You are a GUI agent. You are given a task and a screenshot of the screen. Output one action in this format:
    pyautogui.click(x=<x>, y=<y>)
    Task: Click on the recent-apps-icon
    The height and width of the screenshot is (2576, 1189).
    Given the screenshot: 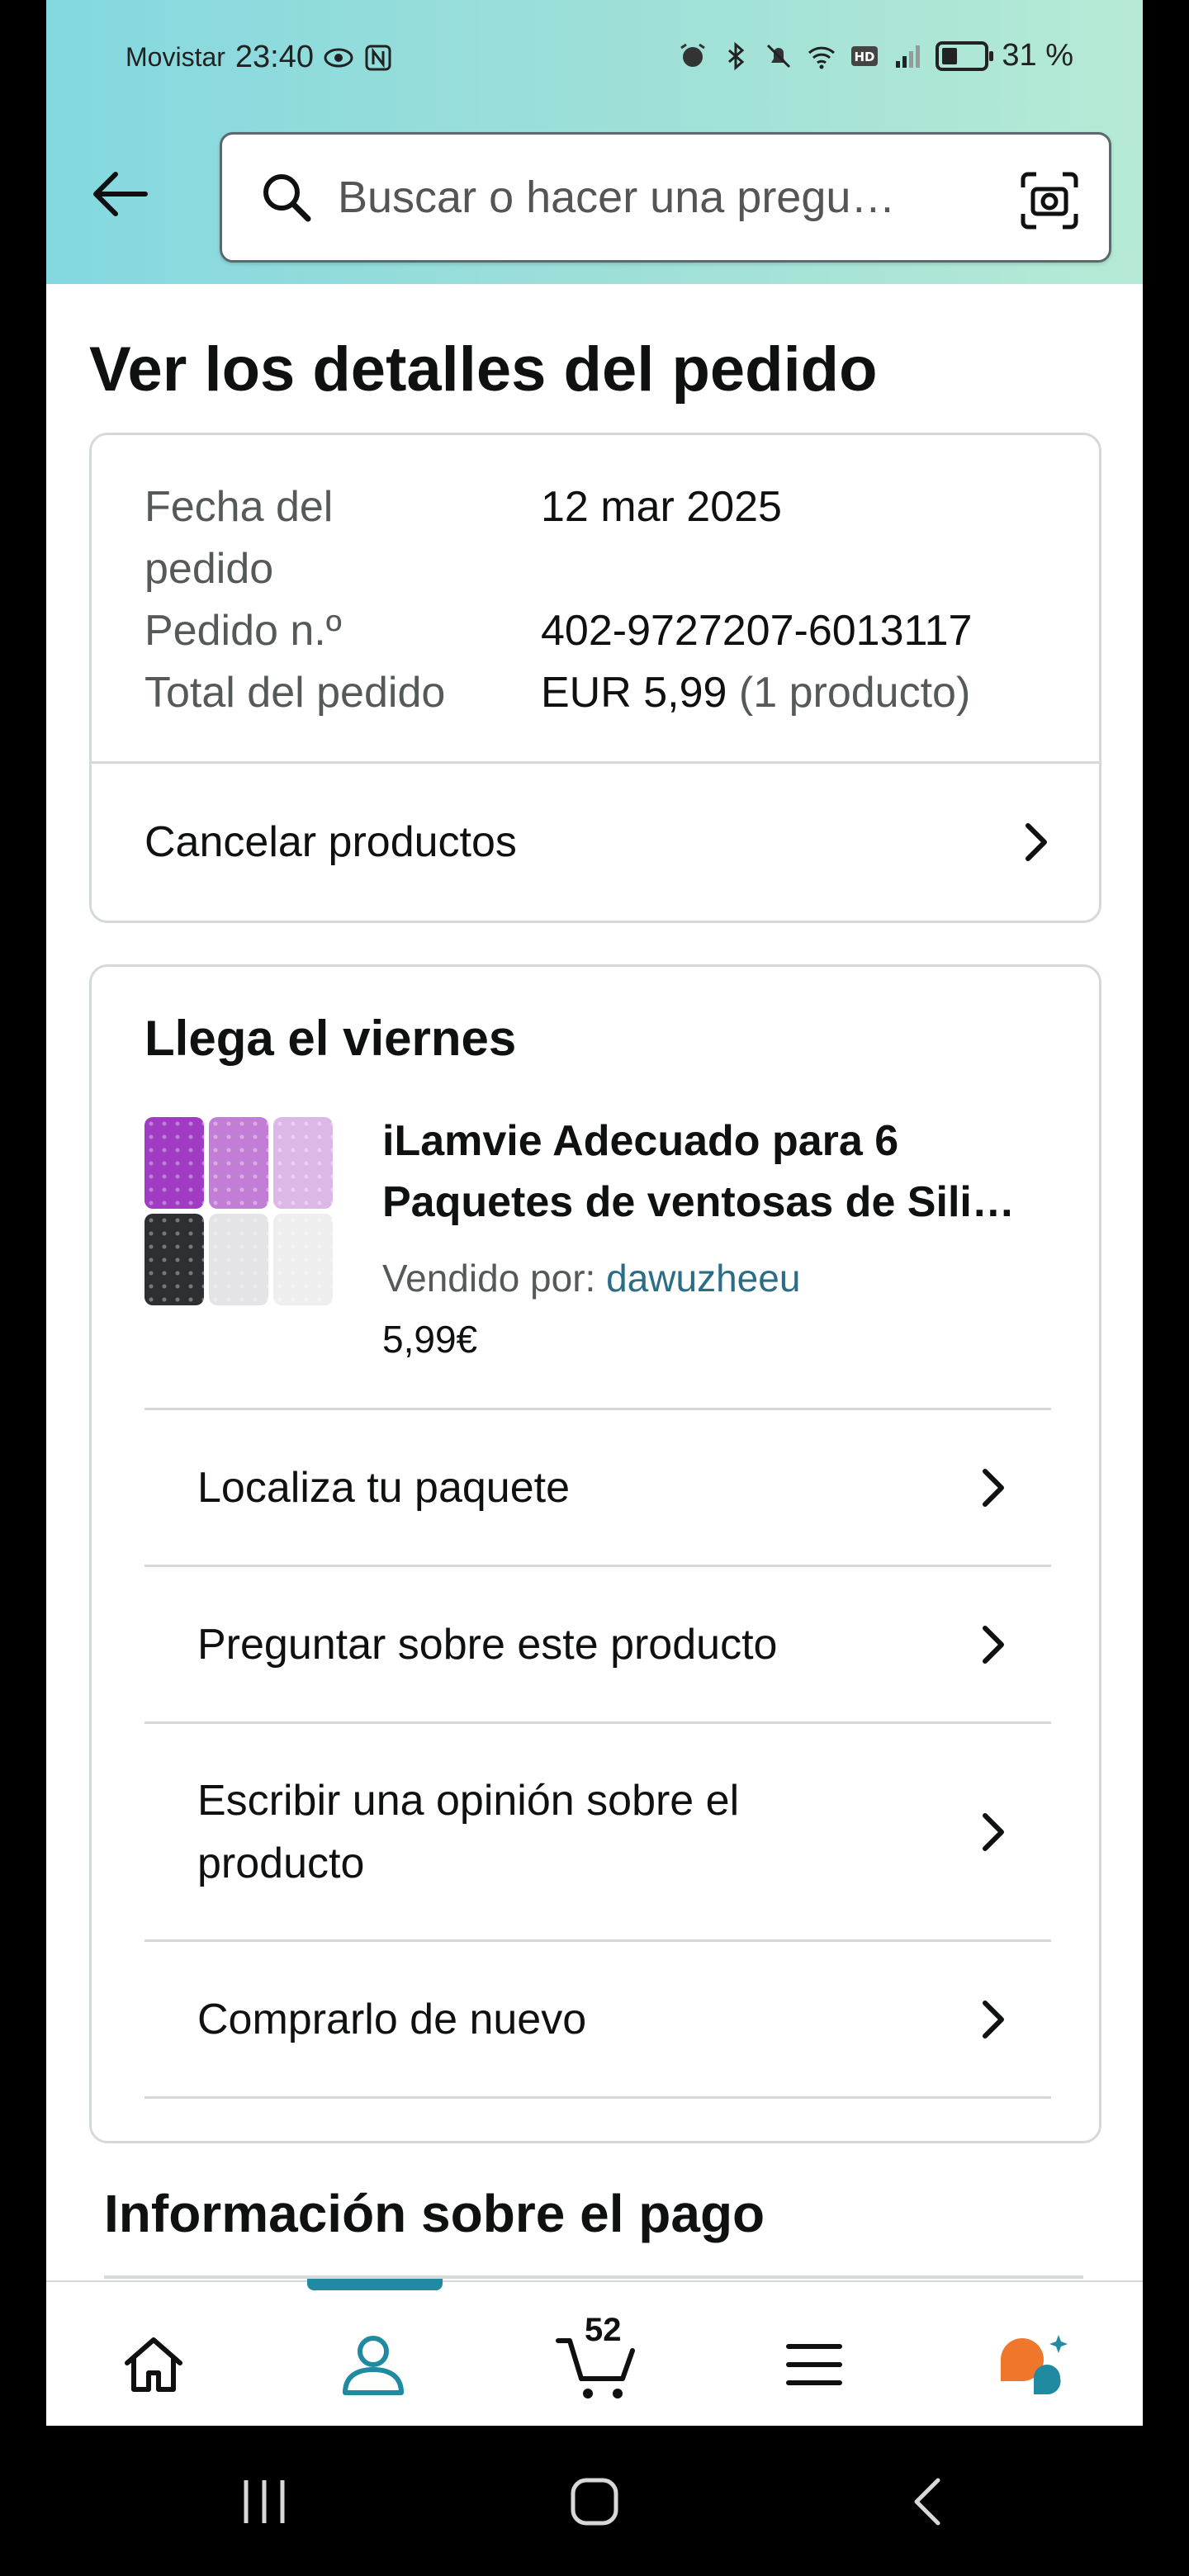 What is the action you would take?
    pyautogui.click(x=264, y=2501)
    